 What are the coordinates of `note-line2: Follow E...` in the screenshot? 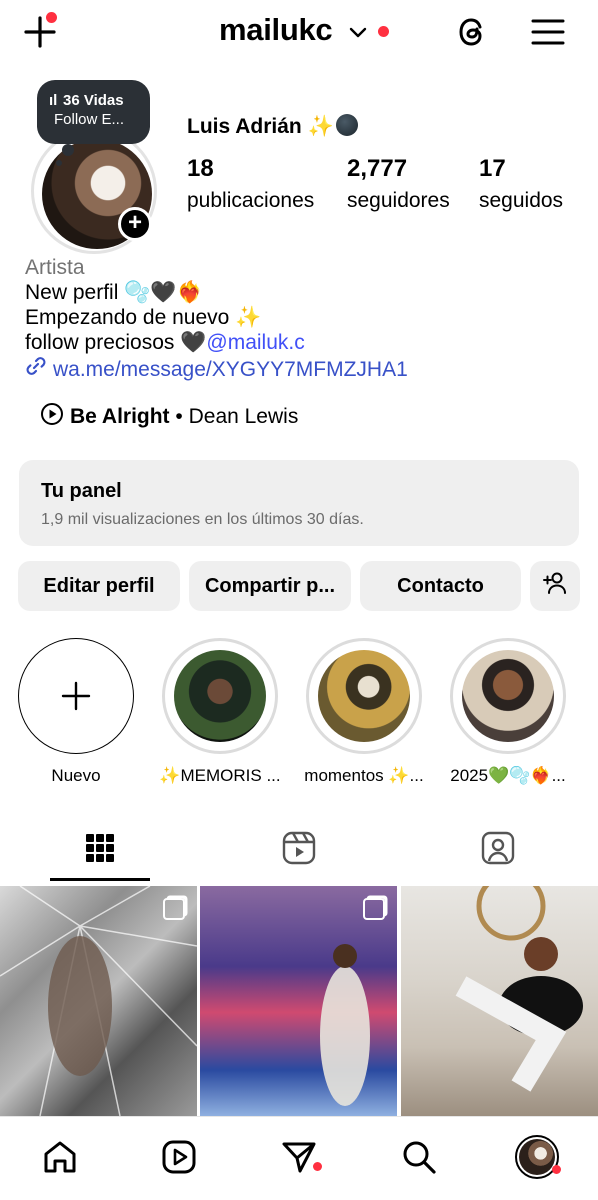 It's located at (89, 119).